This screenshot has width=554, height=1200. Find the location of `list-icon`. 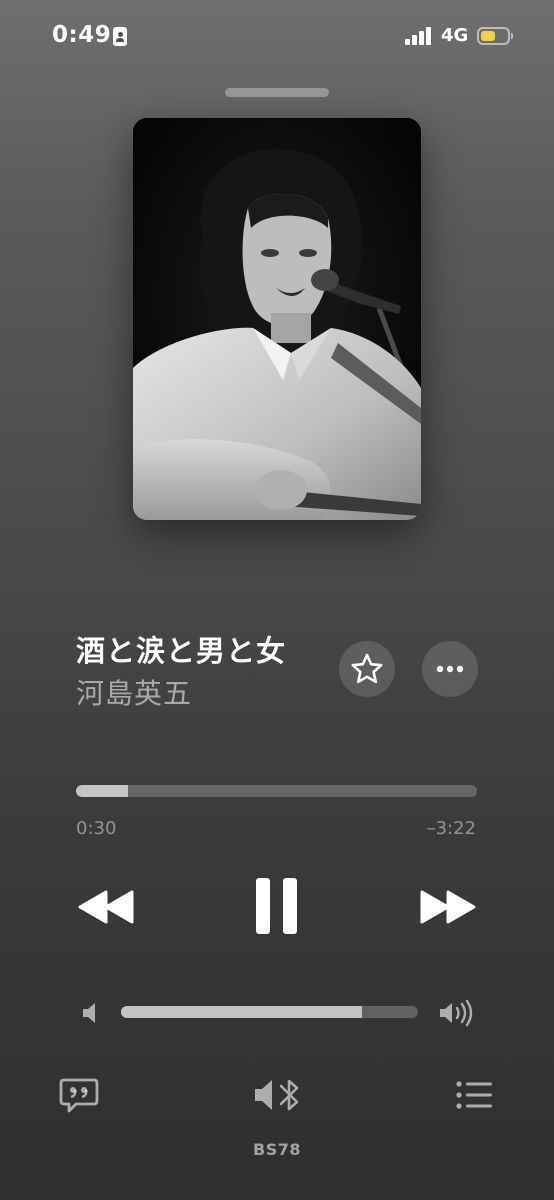

list-icon is located at coordinates (474, 1095).